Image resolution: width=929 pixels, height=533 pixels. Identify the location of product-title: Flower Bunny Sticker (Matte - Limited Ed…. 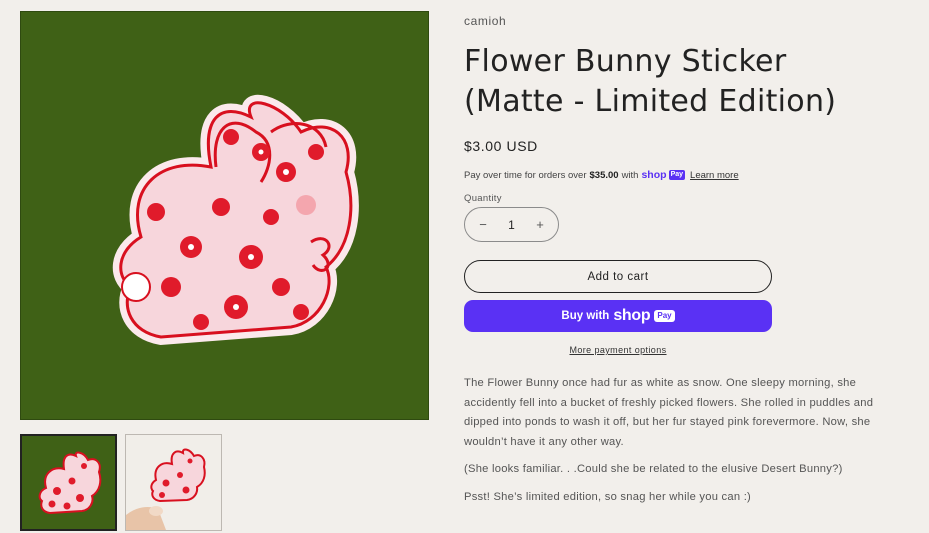
(650, 81).